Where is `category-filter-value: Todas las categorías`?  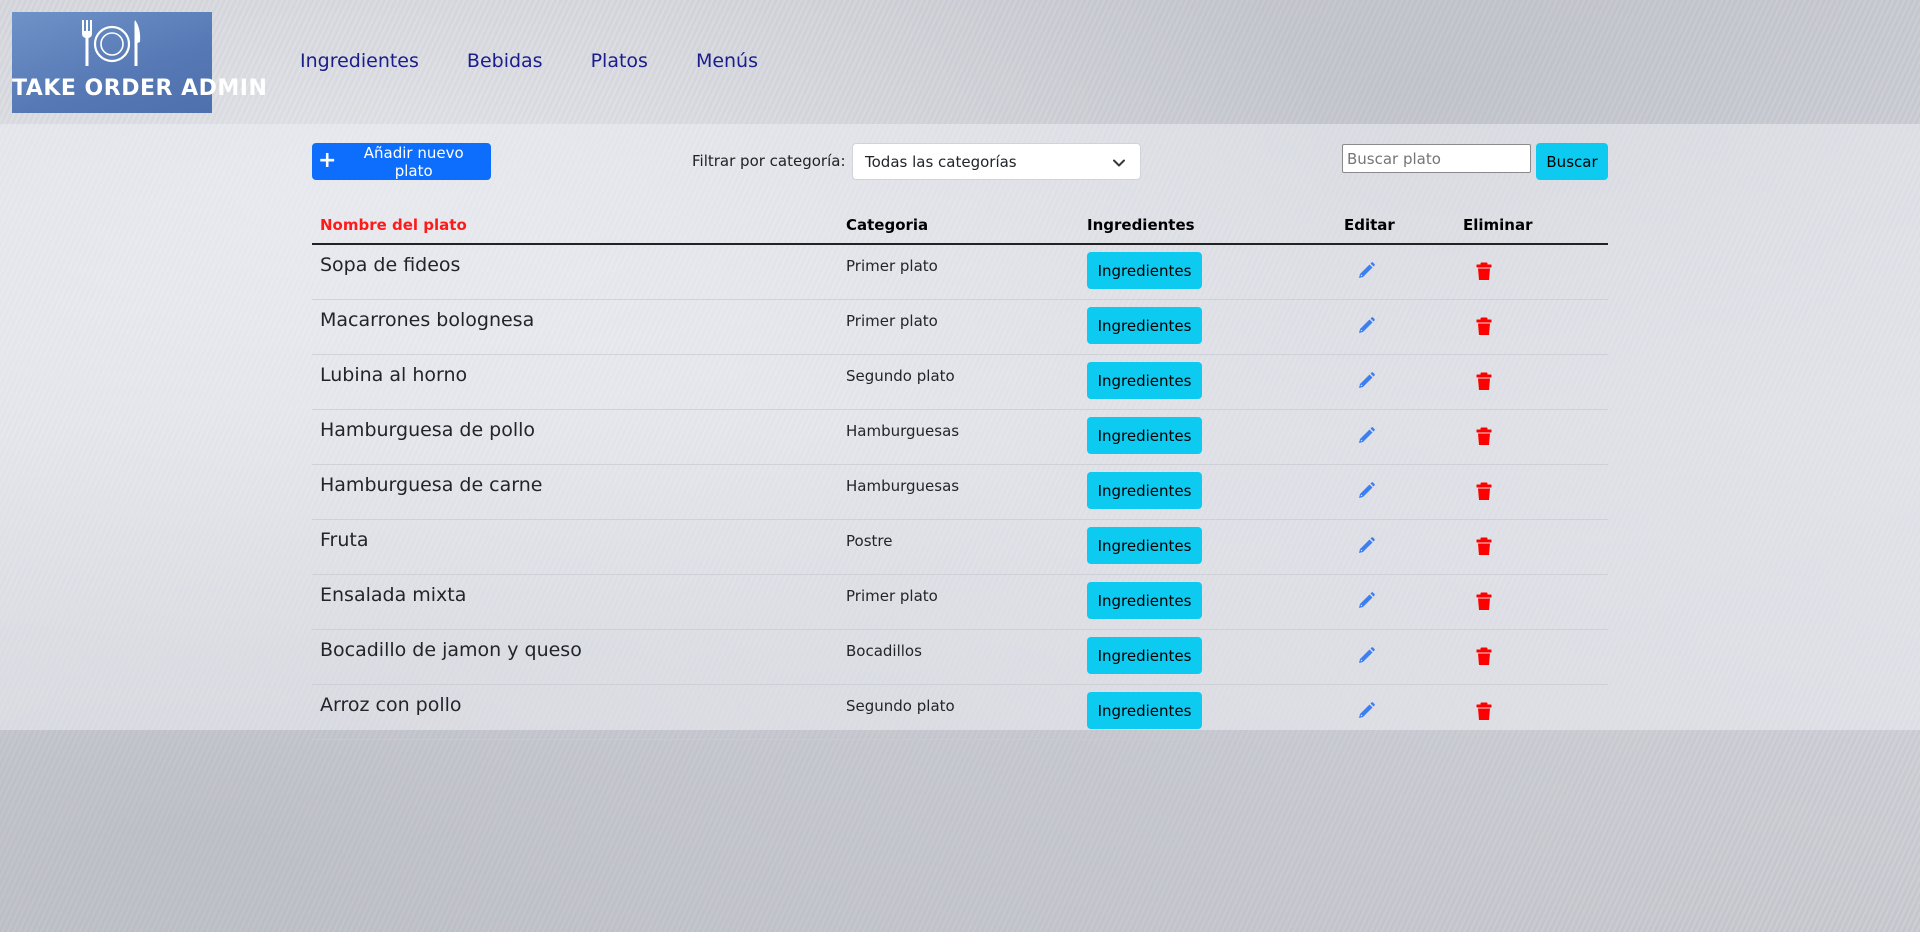
category-filter-value: Todas las categorías is located at coordinates (941, 161).